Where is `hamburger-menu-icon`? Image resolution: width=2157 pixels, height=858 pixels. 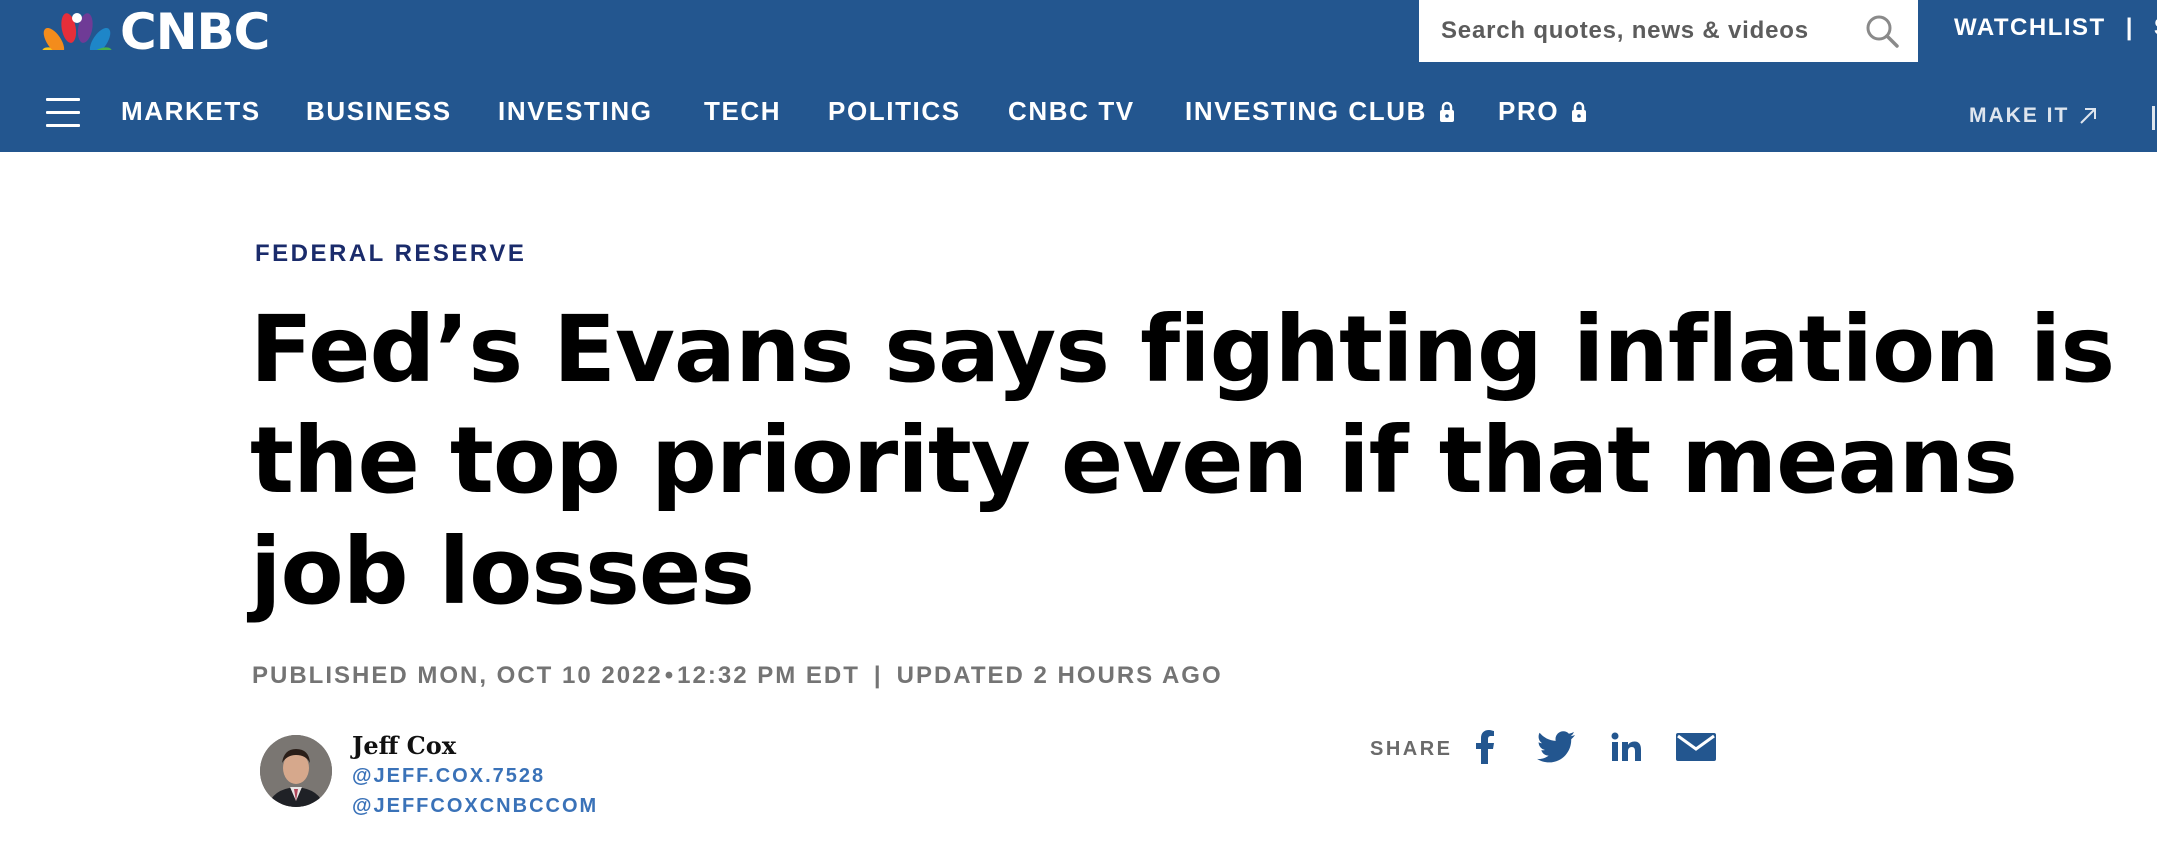
hamburger-menu-icon is located at coordinates (63, 113).